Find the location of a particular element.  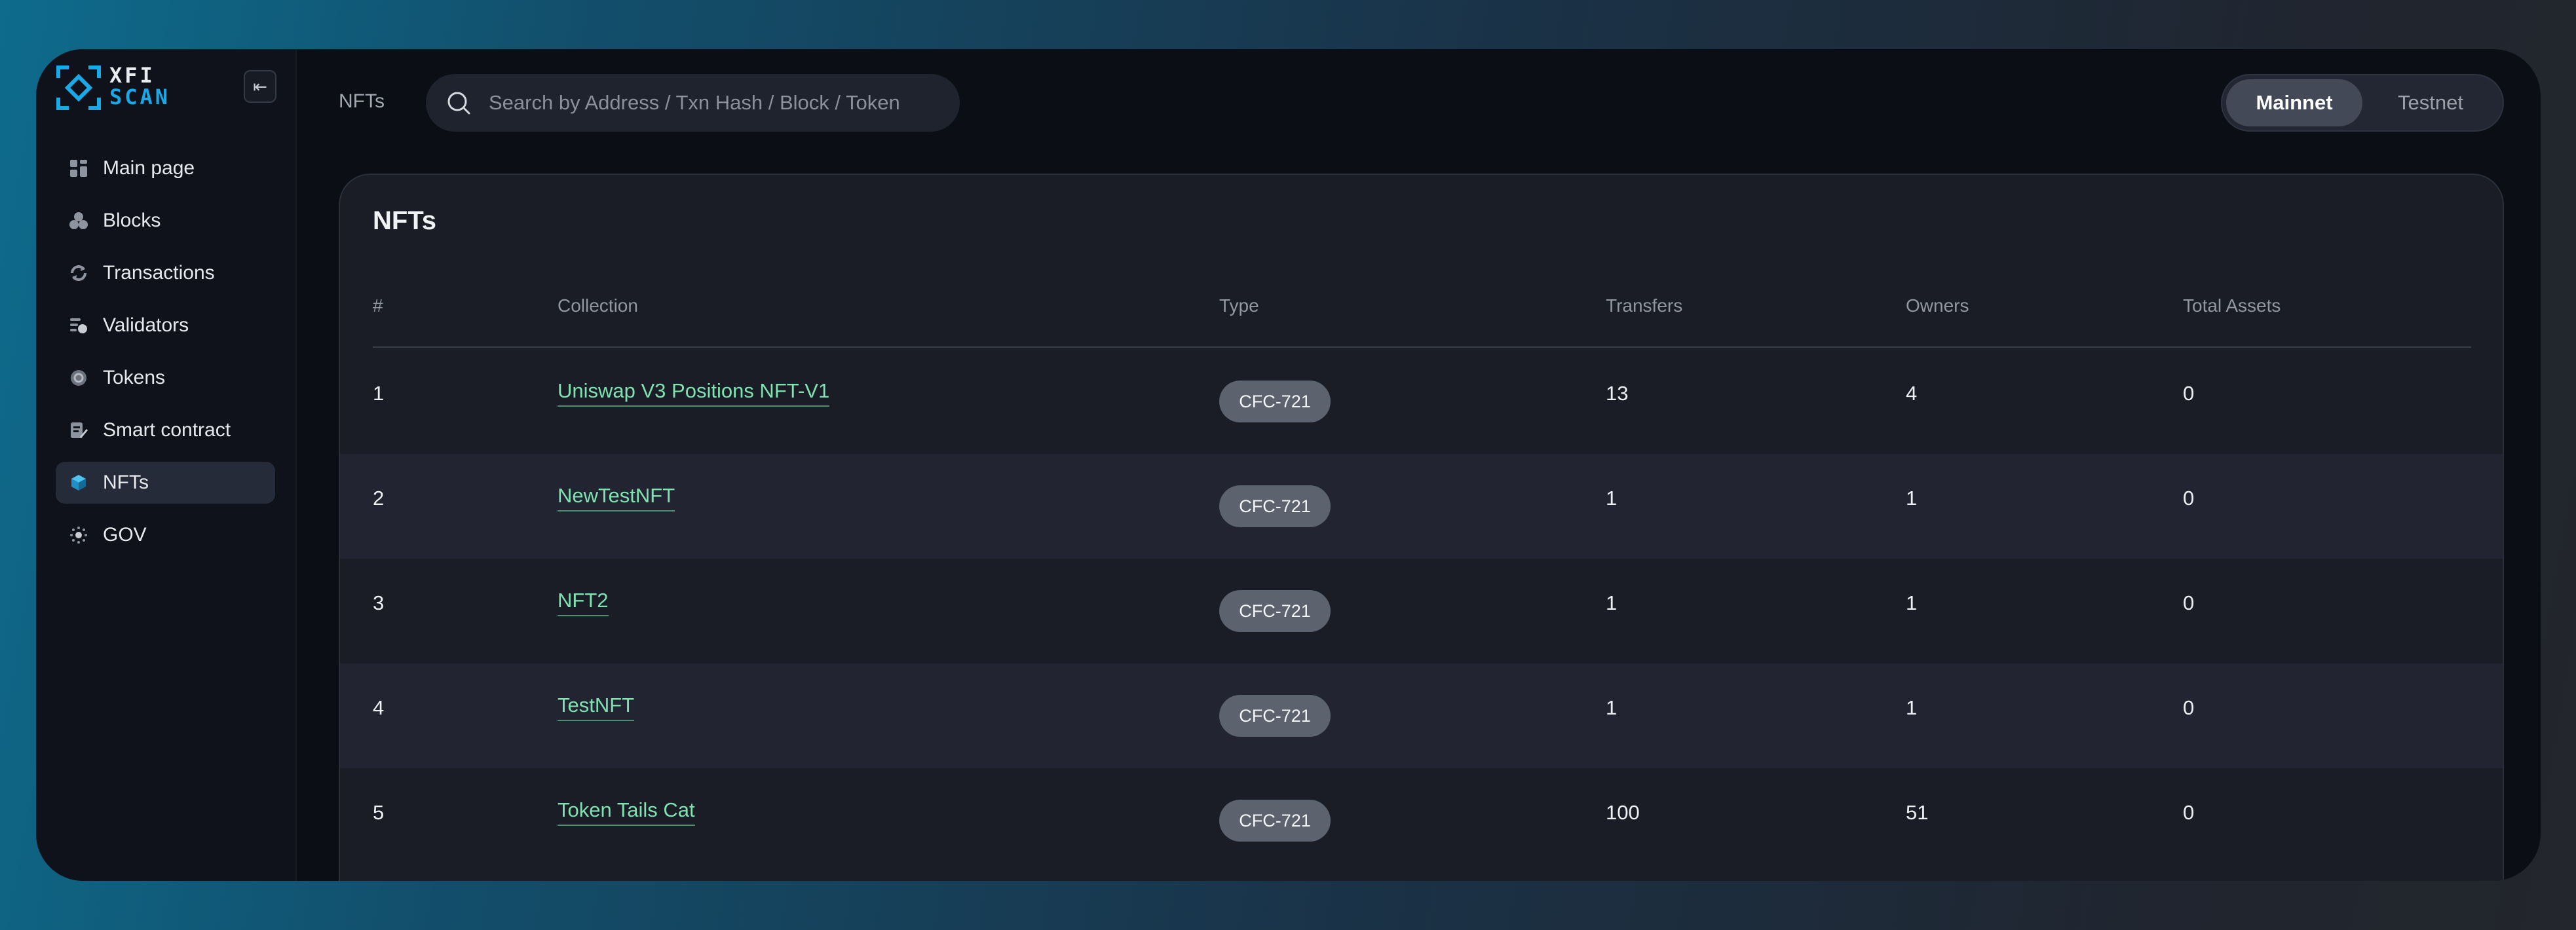

collapse-left-icon: ⇤ is located at coordinates (260, 86).